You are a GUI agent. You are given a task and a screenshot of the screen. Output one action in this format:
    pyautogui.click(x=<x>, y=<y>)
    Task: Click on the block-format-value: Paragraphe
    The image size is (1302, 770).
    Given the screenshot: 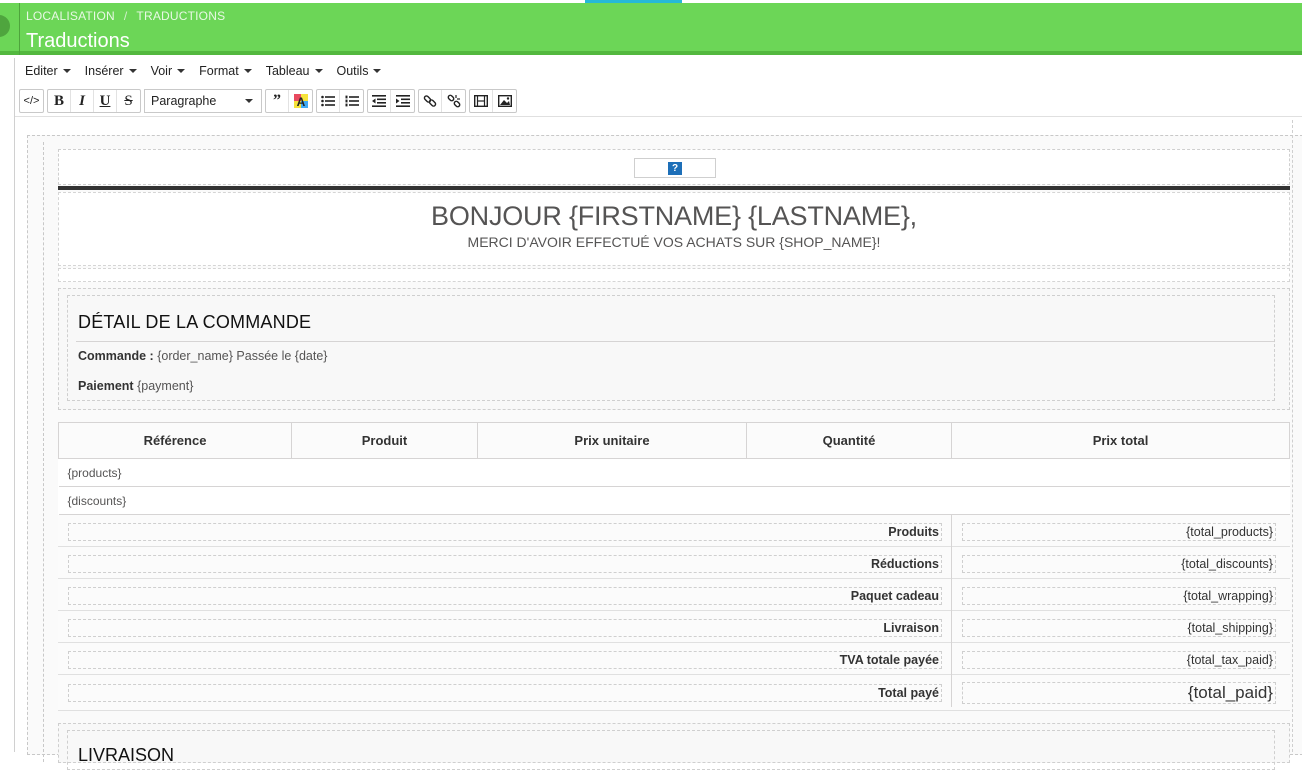 What is the action you would take?
    pyautogui.click(x=184, y=101)
    